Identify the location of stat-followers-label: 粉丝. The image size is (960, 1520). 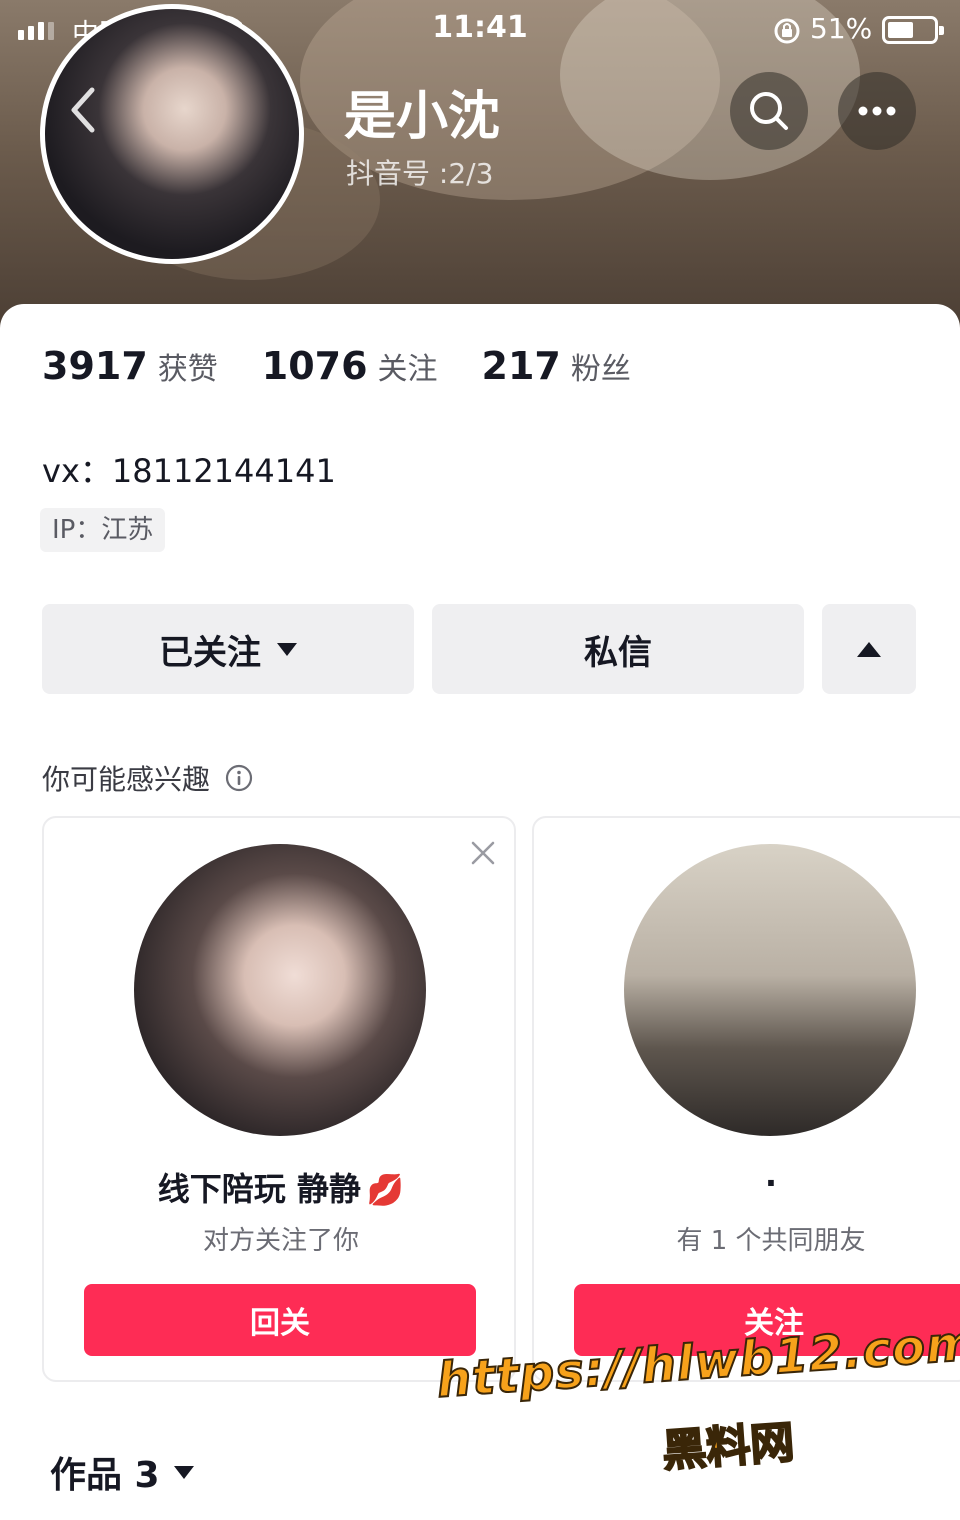
(600, 369).